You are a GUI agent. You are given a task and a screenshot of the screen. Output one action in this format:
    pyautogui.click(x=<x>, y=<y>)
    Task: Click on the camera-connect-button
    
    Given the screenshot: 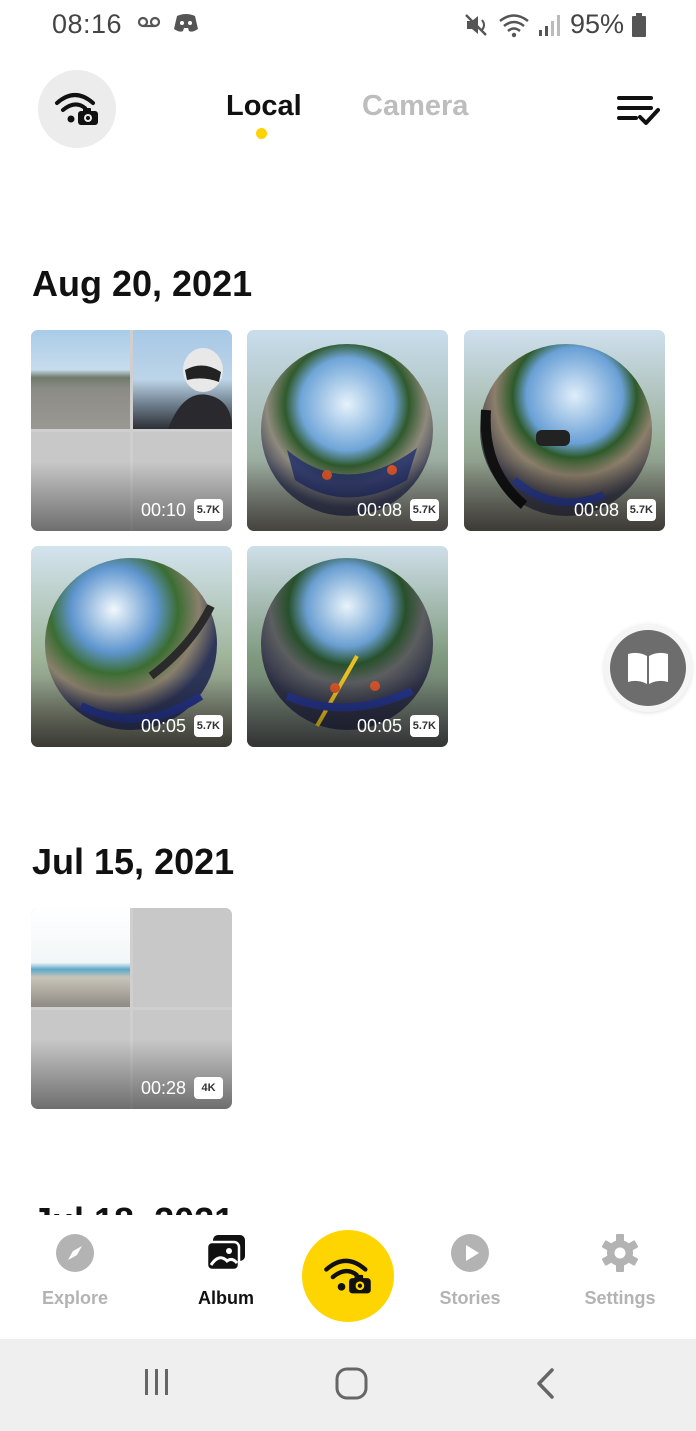 What is the action you would take?
    pyautogui.click(x=77, y=109)
    